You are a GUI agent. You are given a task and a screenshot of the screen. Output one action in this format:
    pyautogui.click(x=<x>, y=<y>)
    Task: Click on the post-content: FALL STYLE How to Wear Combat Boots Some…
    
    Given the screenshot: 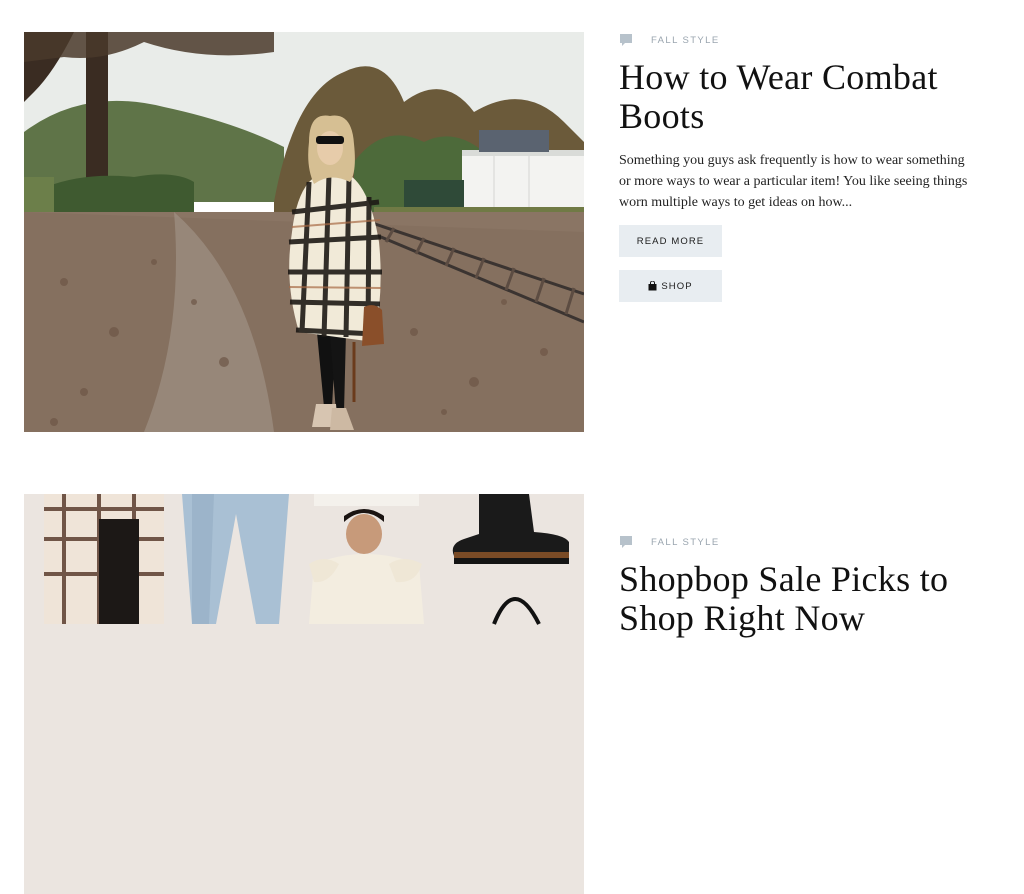 What is the action you would take?
    pyautogui.click(x=804, y=167)
    